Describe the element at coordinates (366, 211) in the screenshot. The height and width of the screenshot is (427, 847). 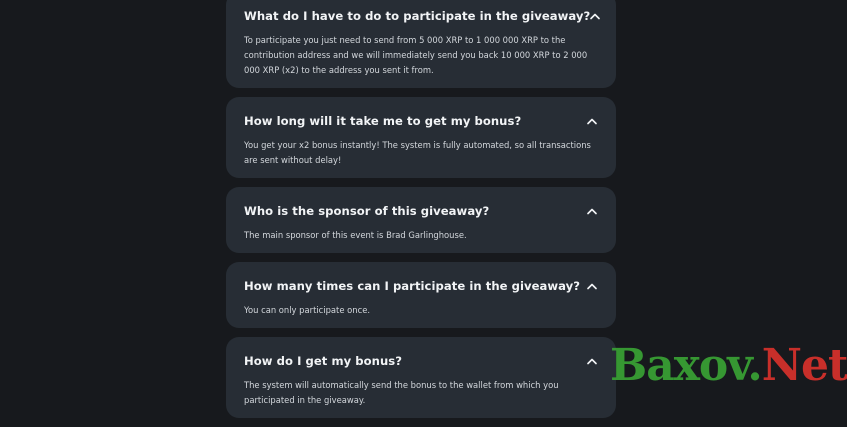
I see `faq-question: Who is the sponsor of this giveaway?` at that location.